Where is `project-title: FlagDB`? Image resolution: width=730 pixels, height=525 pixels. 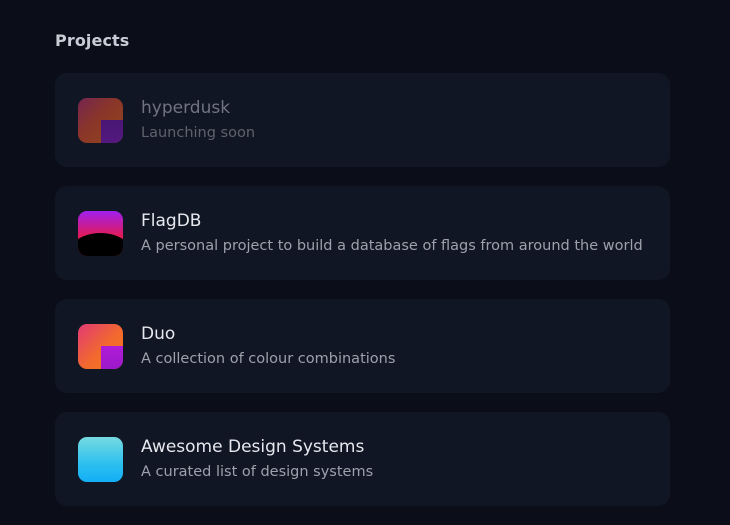
project-title: FlagDB is located at coordinates (171, 221).